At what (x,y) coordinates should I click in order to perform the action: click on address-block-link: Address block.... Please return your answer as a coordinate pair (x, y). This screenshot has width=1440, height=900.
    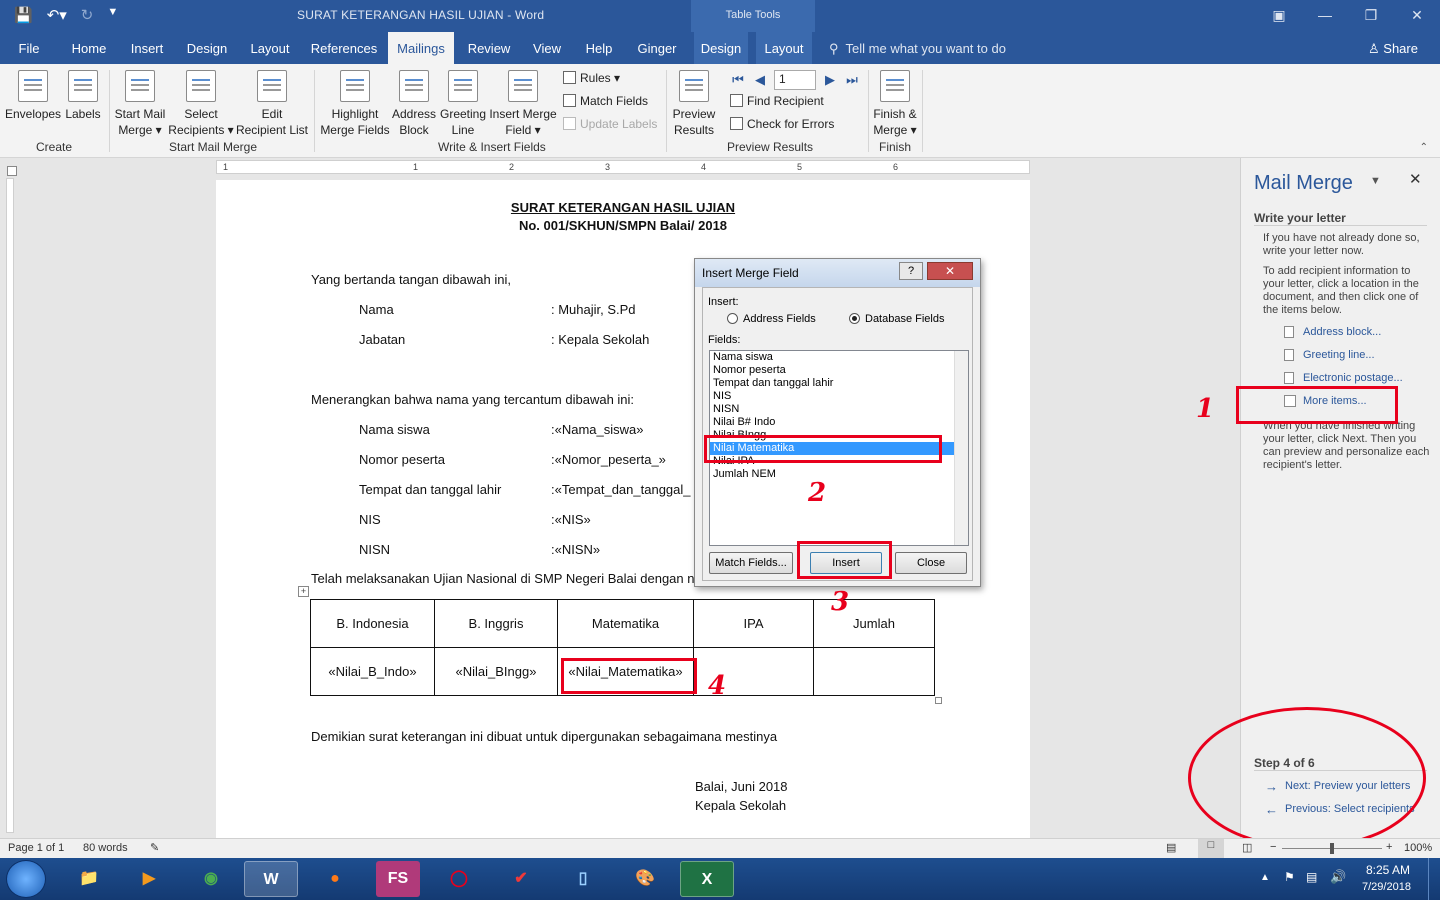
    Looking at the image, I should click on (1342, 332).